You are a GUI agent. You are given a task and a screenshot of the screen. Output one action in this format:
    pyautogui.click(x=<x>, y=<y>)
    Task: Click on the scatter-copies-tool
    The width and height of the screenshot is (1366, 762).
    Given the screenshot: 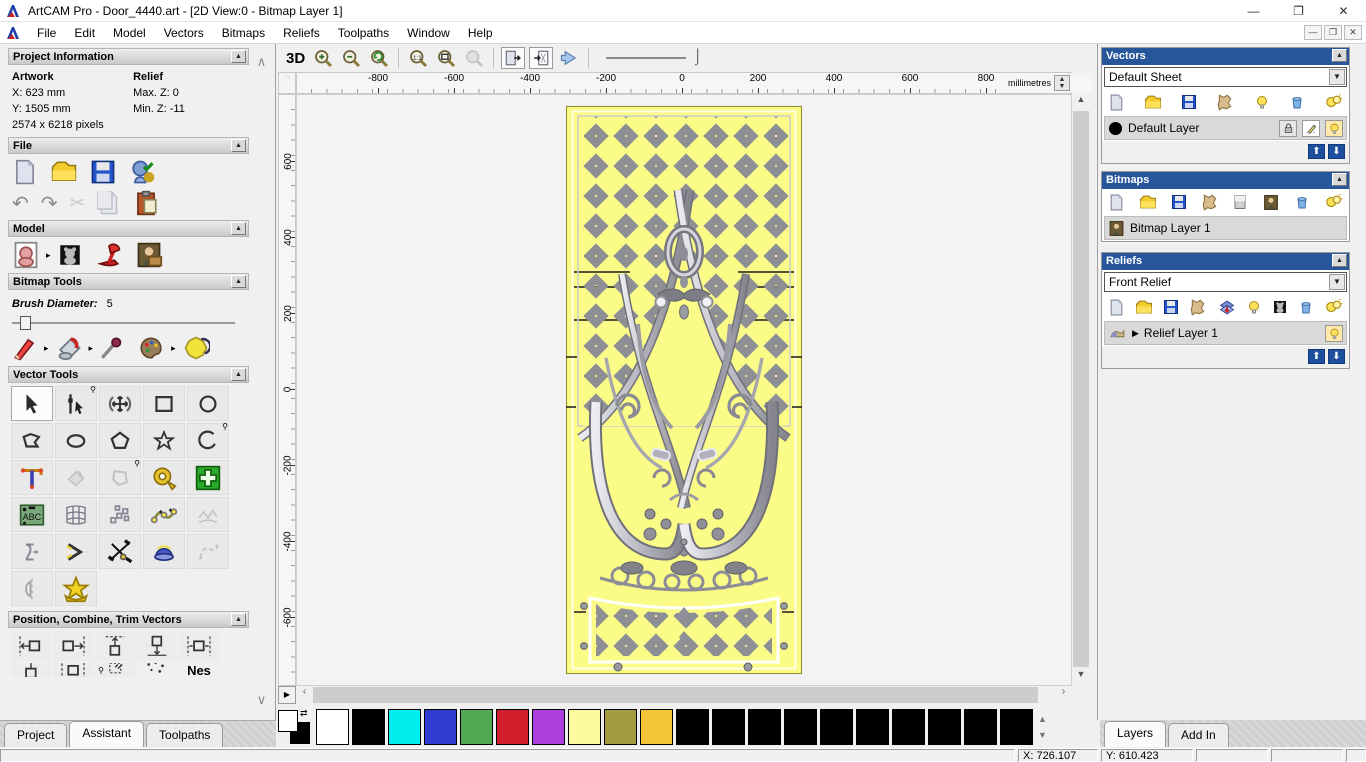 What is the action you would take?
    pyautogui.click(x=157, y=670)
    